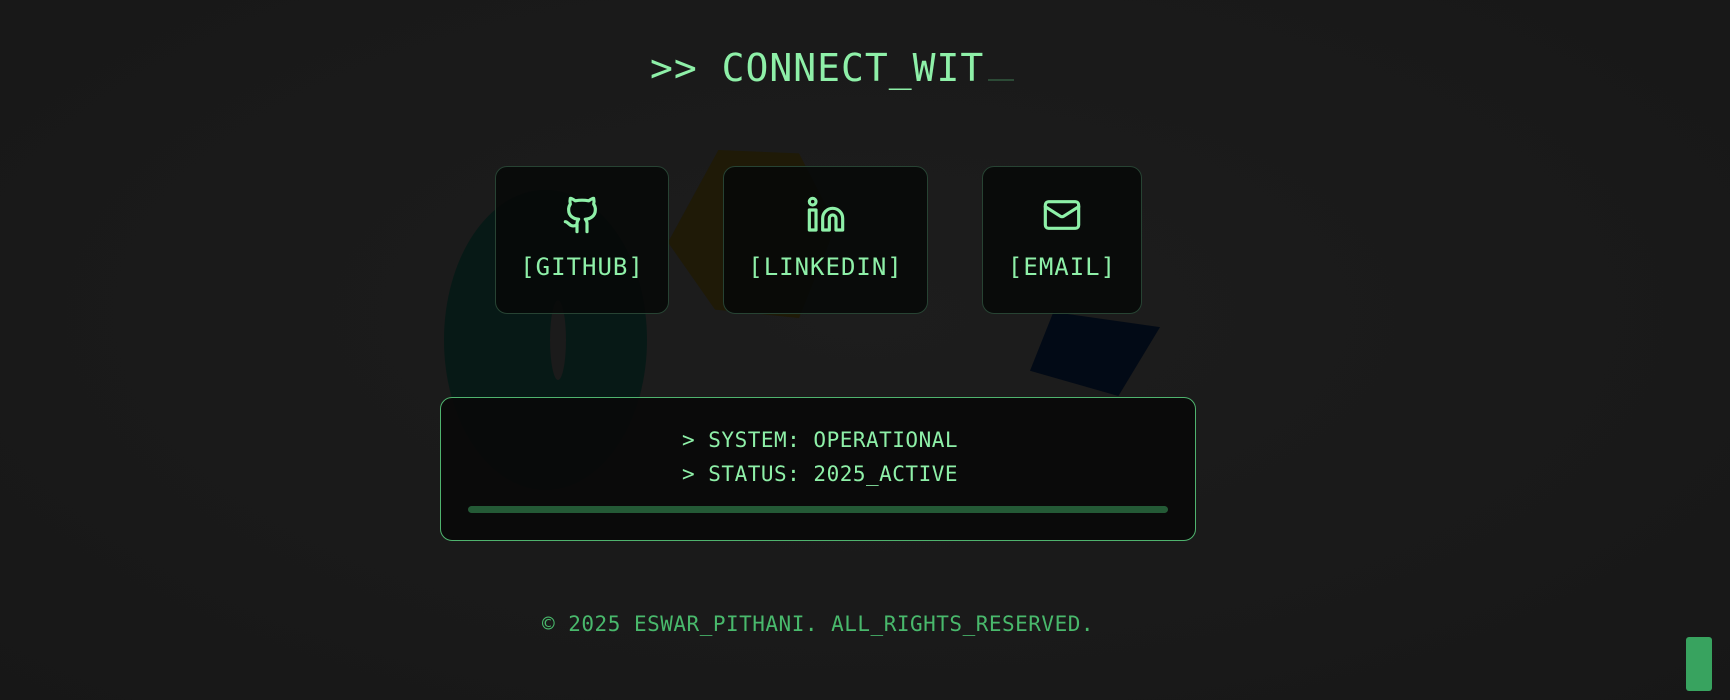  I want to click on github-link-card: [GITHUB], so click(582, 240).